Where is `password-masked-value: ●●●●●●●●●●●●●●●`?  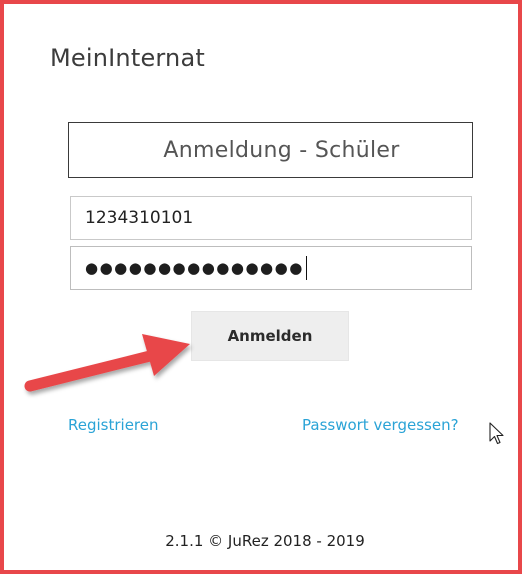
password-masked-value: ●●●●●●●●●●●●●●● is located at coordinates (194, 268).